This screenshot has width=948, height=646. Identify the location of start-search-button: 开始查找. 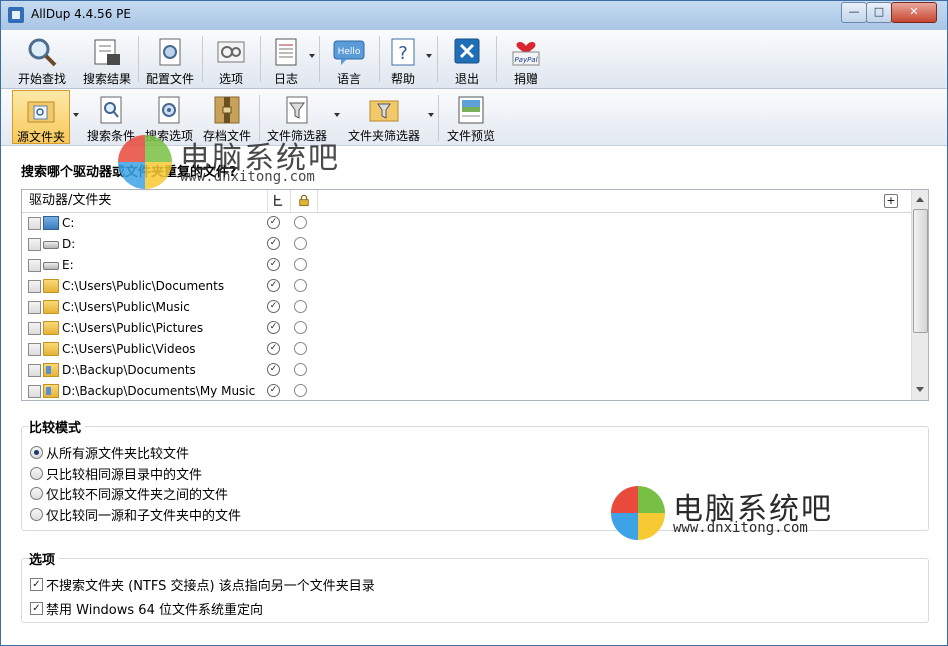
(42, 59).